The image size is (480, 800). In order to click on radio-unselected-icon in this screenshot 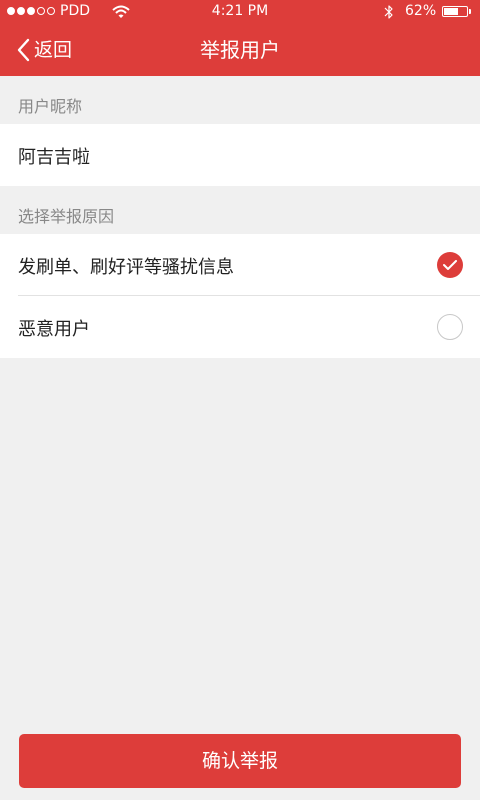, I will do `click(450, 327)`.